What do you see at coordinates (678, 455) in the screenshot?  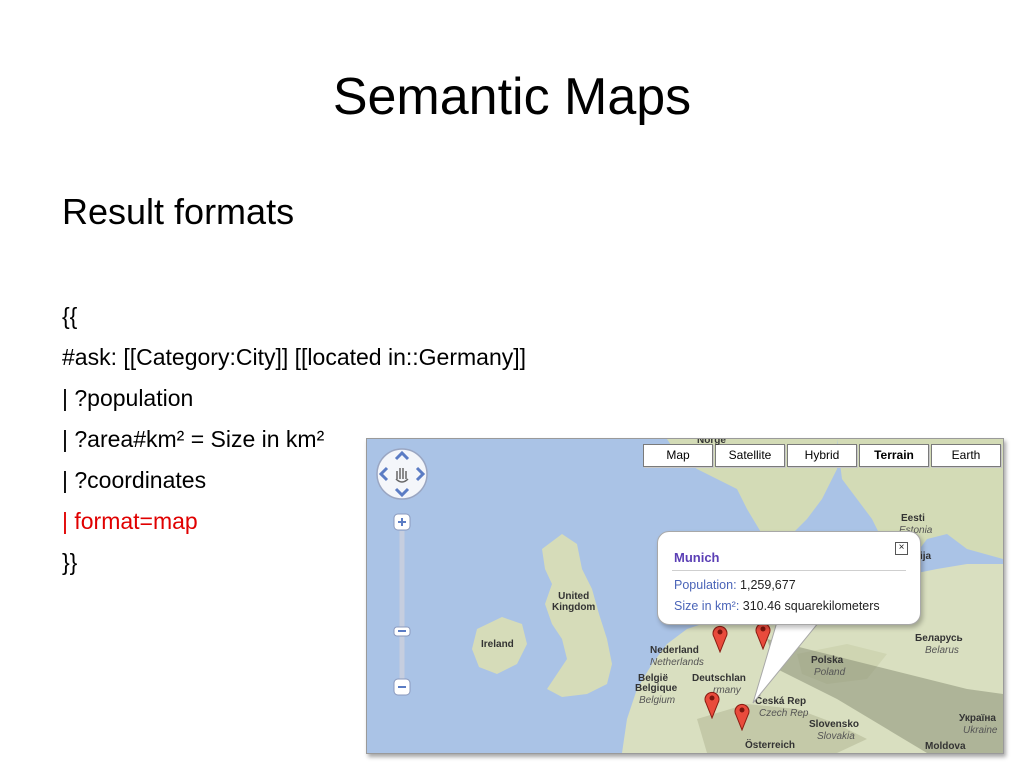 I see `map-type-map: Map` at bounding box center [678, 455].